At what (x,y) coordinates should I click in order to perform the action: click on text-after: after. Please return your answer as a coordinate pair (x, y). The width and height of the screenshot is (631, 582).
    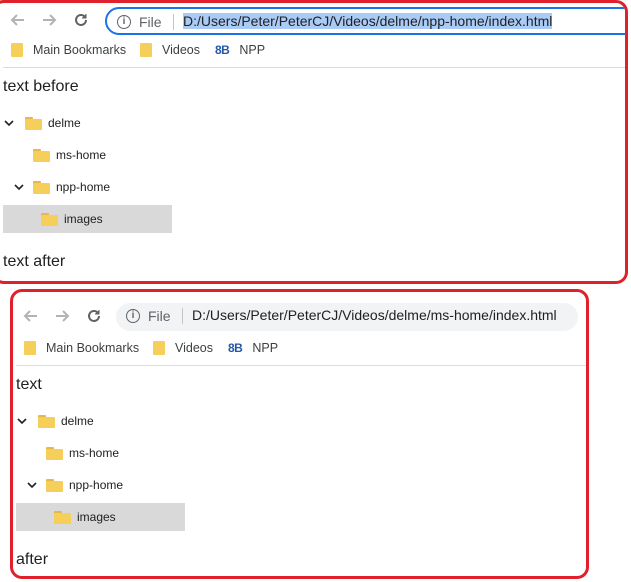
    Looking at the image, I should click on (32, 559).